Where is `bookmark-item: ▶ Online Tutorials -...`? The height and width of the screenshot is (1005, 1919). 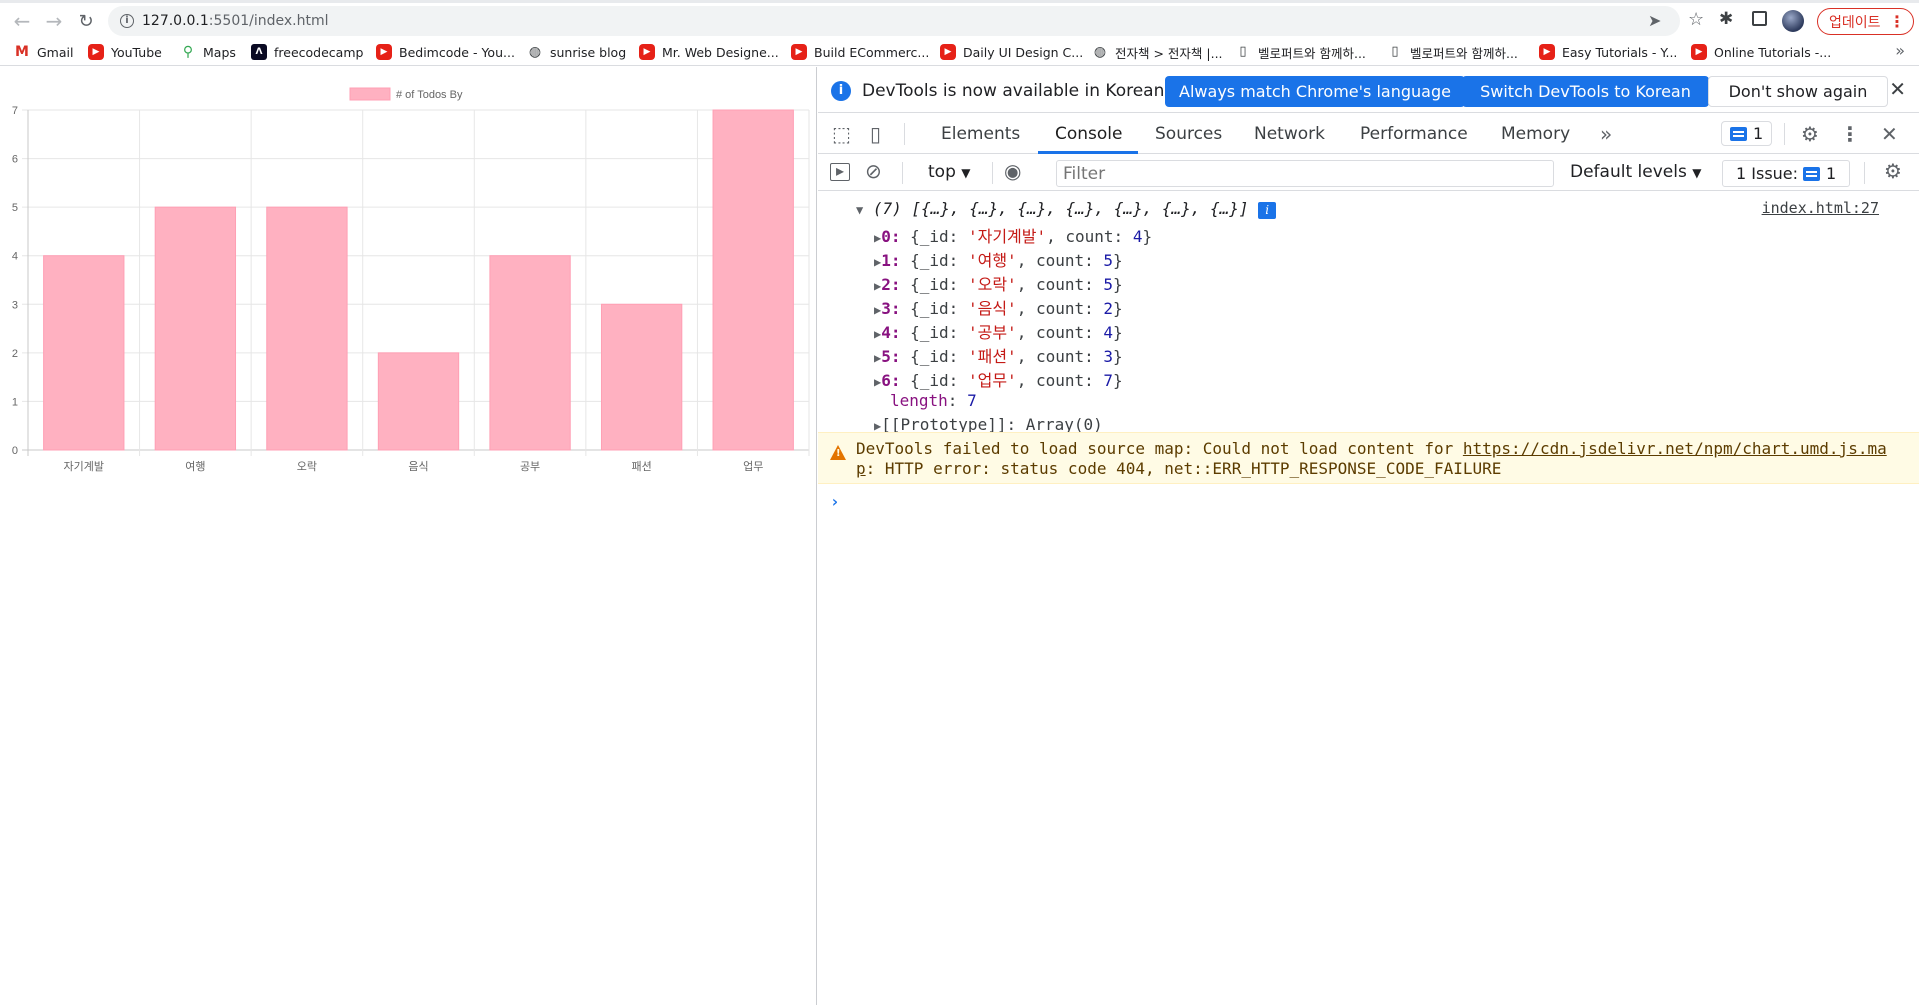 bookmark-item: ▶ Online Tutorials -... is located at coordinates (1761, 52).